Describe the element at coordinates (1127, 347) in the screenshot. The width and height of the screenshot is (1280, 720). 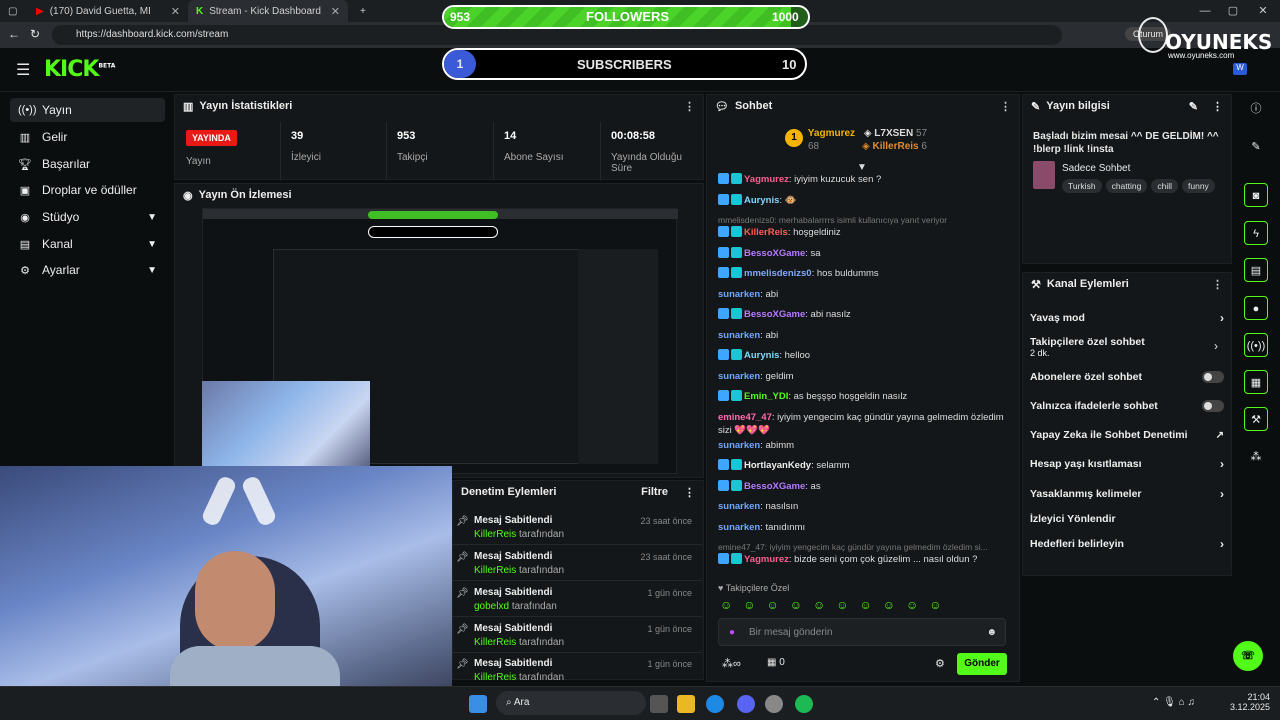
I see `action-followers-only: Takipçilere özel sohbet 2 dk.` at that location.